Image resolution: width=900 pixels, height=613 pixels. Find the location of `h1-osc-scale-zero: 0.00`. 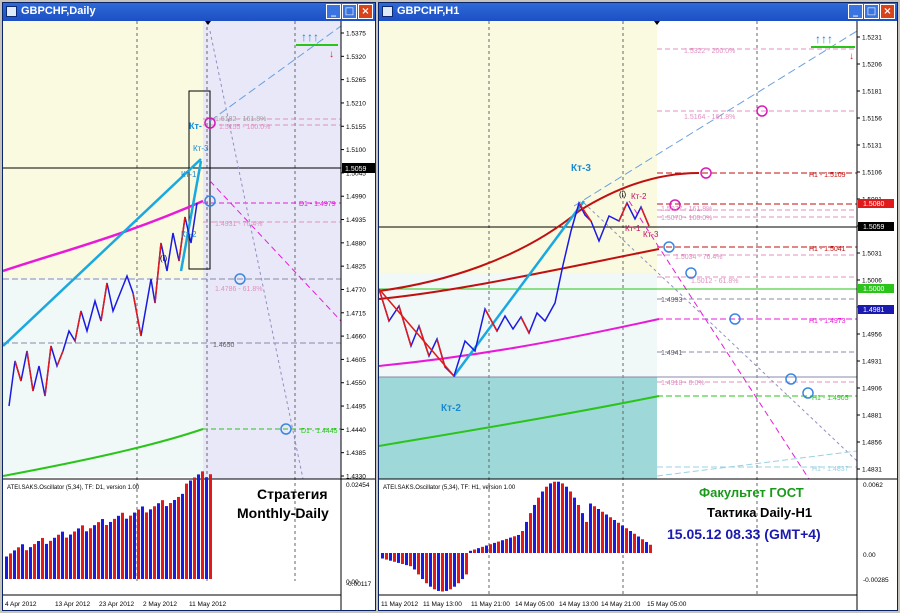

h1-osc-scale-zero: 0.00 is located at coordinates (869, 555).